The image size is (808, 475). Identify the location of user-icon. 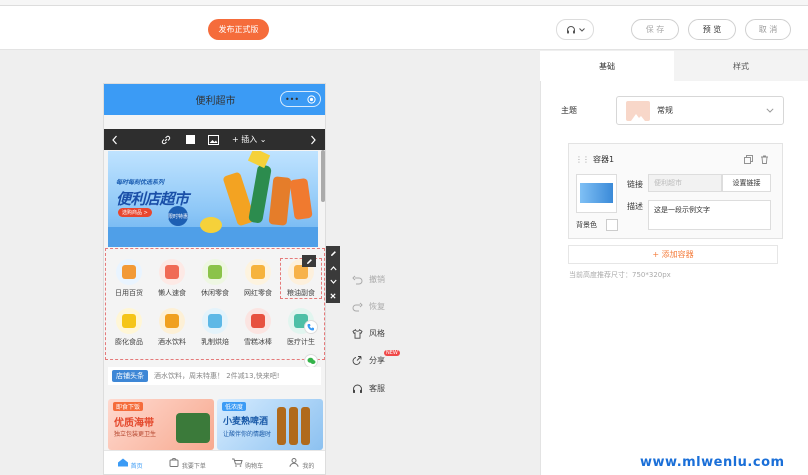
(294, 462).